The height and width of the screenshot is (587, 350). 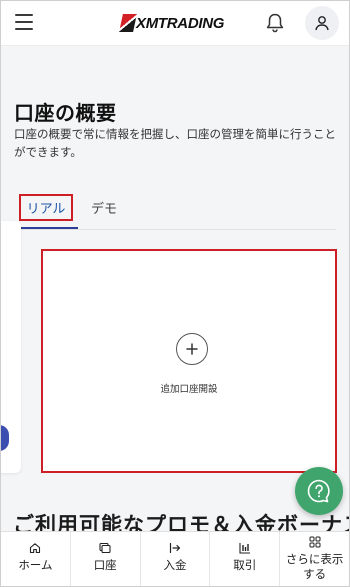 I want to click on nav-item-more: さらに表示する, so click(x=314, y=559).